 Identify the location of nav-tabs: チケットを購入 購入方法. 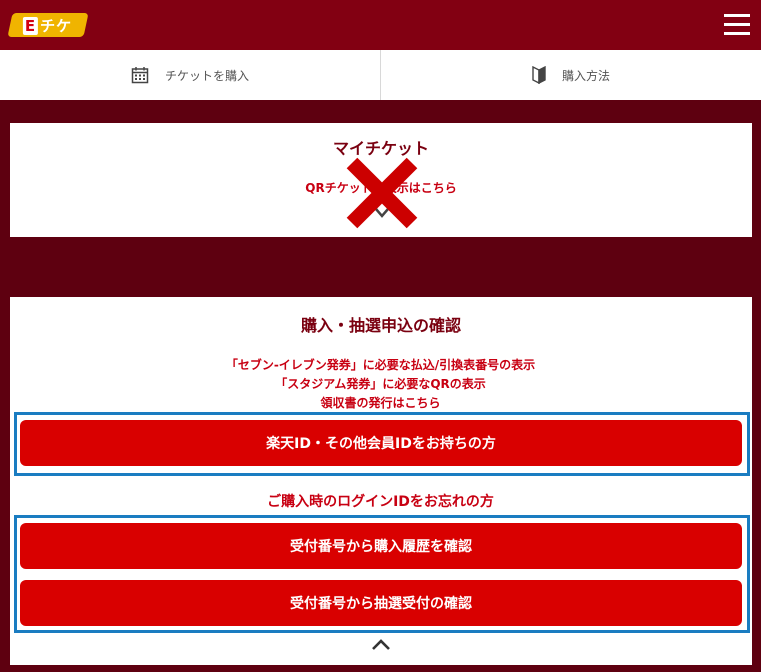
(380, 75).